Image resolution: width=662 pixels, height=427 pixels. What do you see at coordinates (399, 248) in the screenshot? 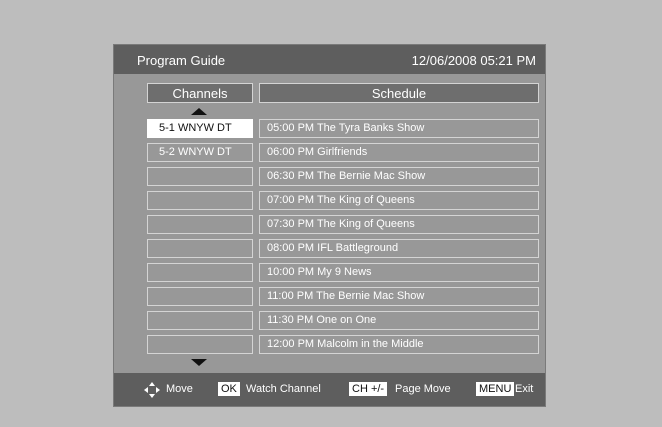
I see `schedule-row: 08:00 PM IFL Battleground` at bounding box center [399, 248].